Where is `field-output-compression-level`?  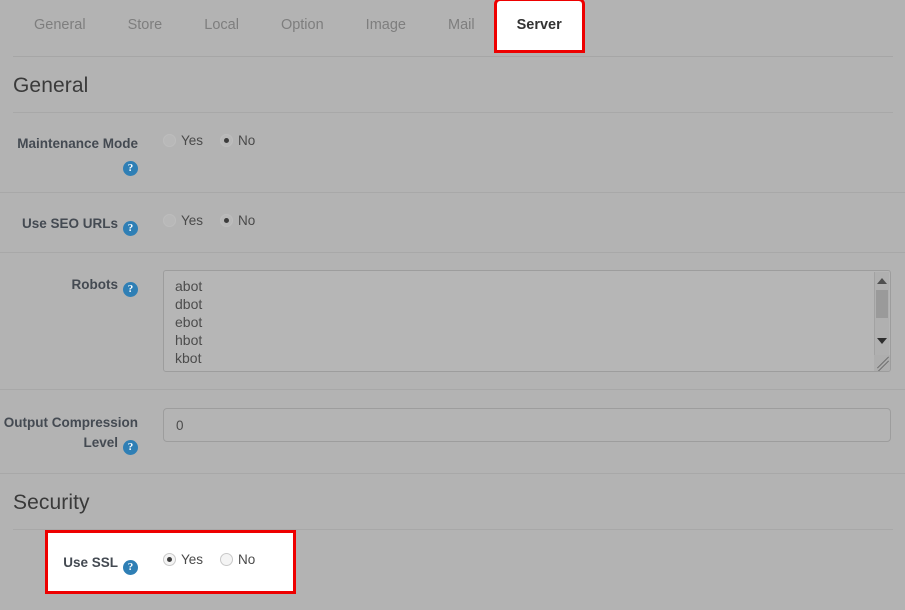 field-output-compression-level is located at coordinates (521, 425).